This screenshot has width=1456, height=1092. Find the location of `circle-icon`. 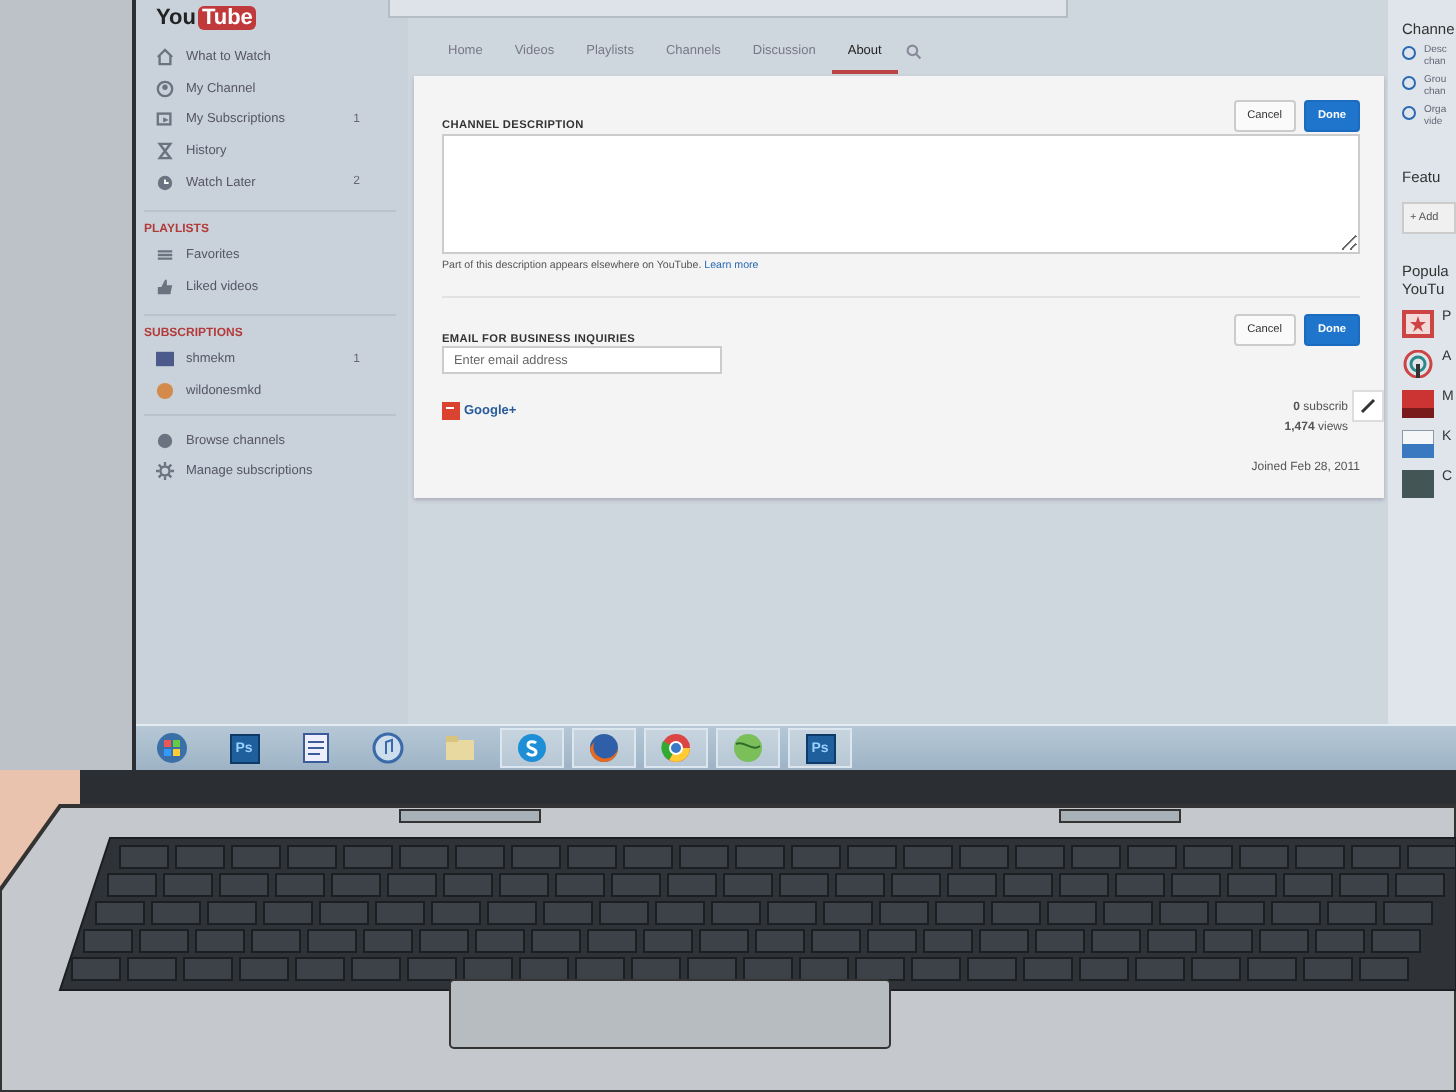

circle-icon is located at coordinates (165, 440).